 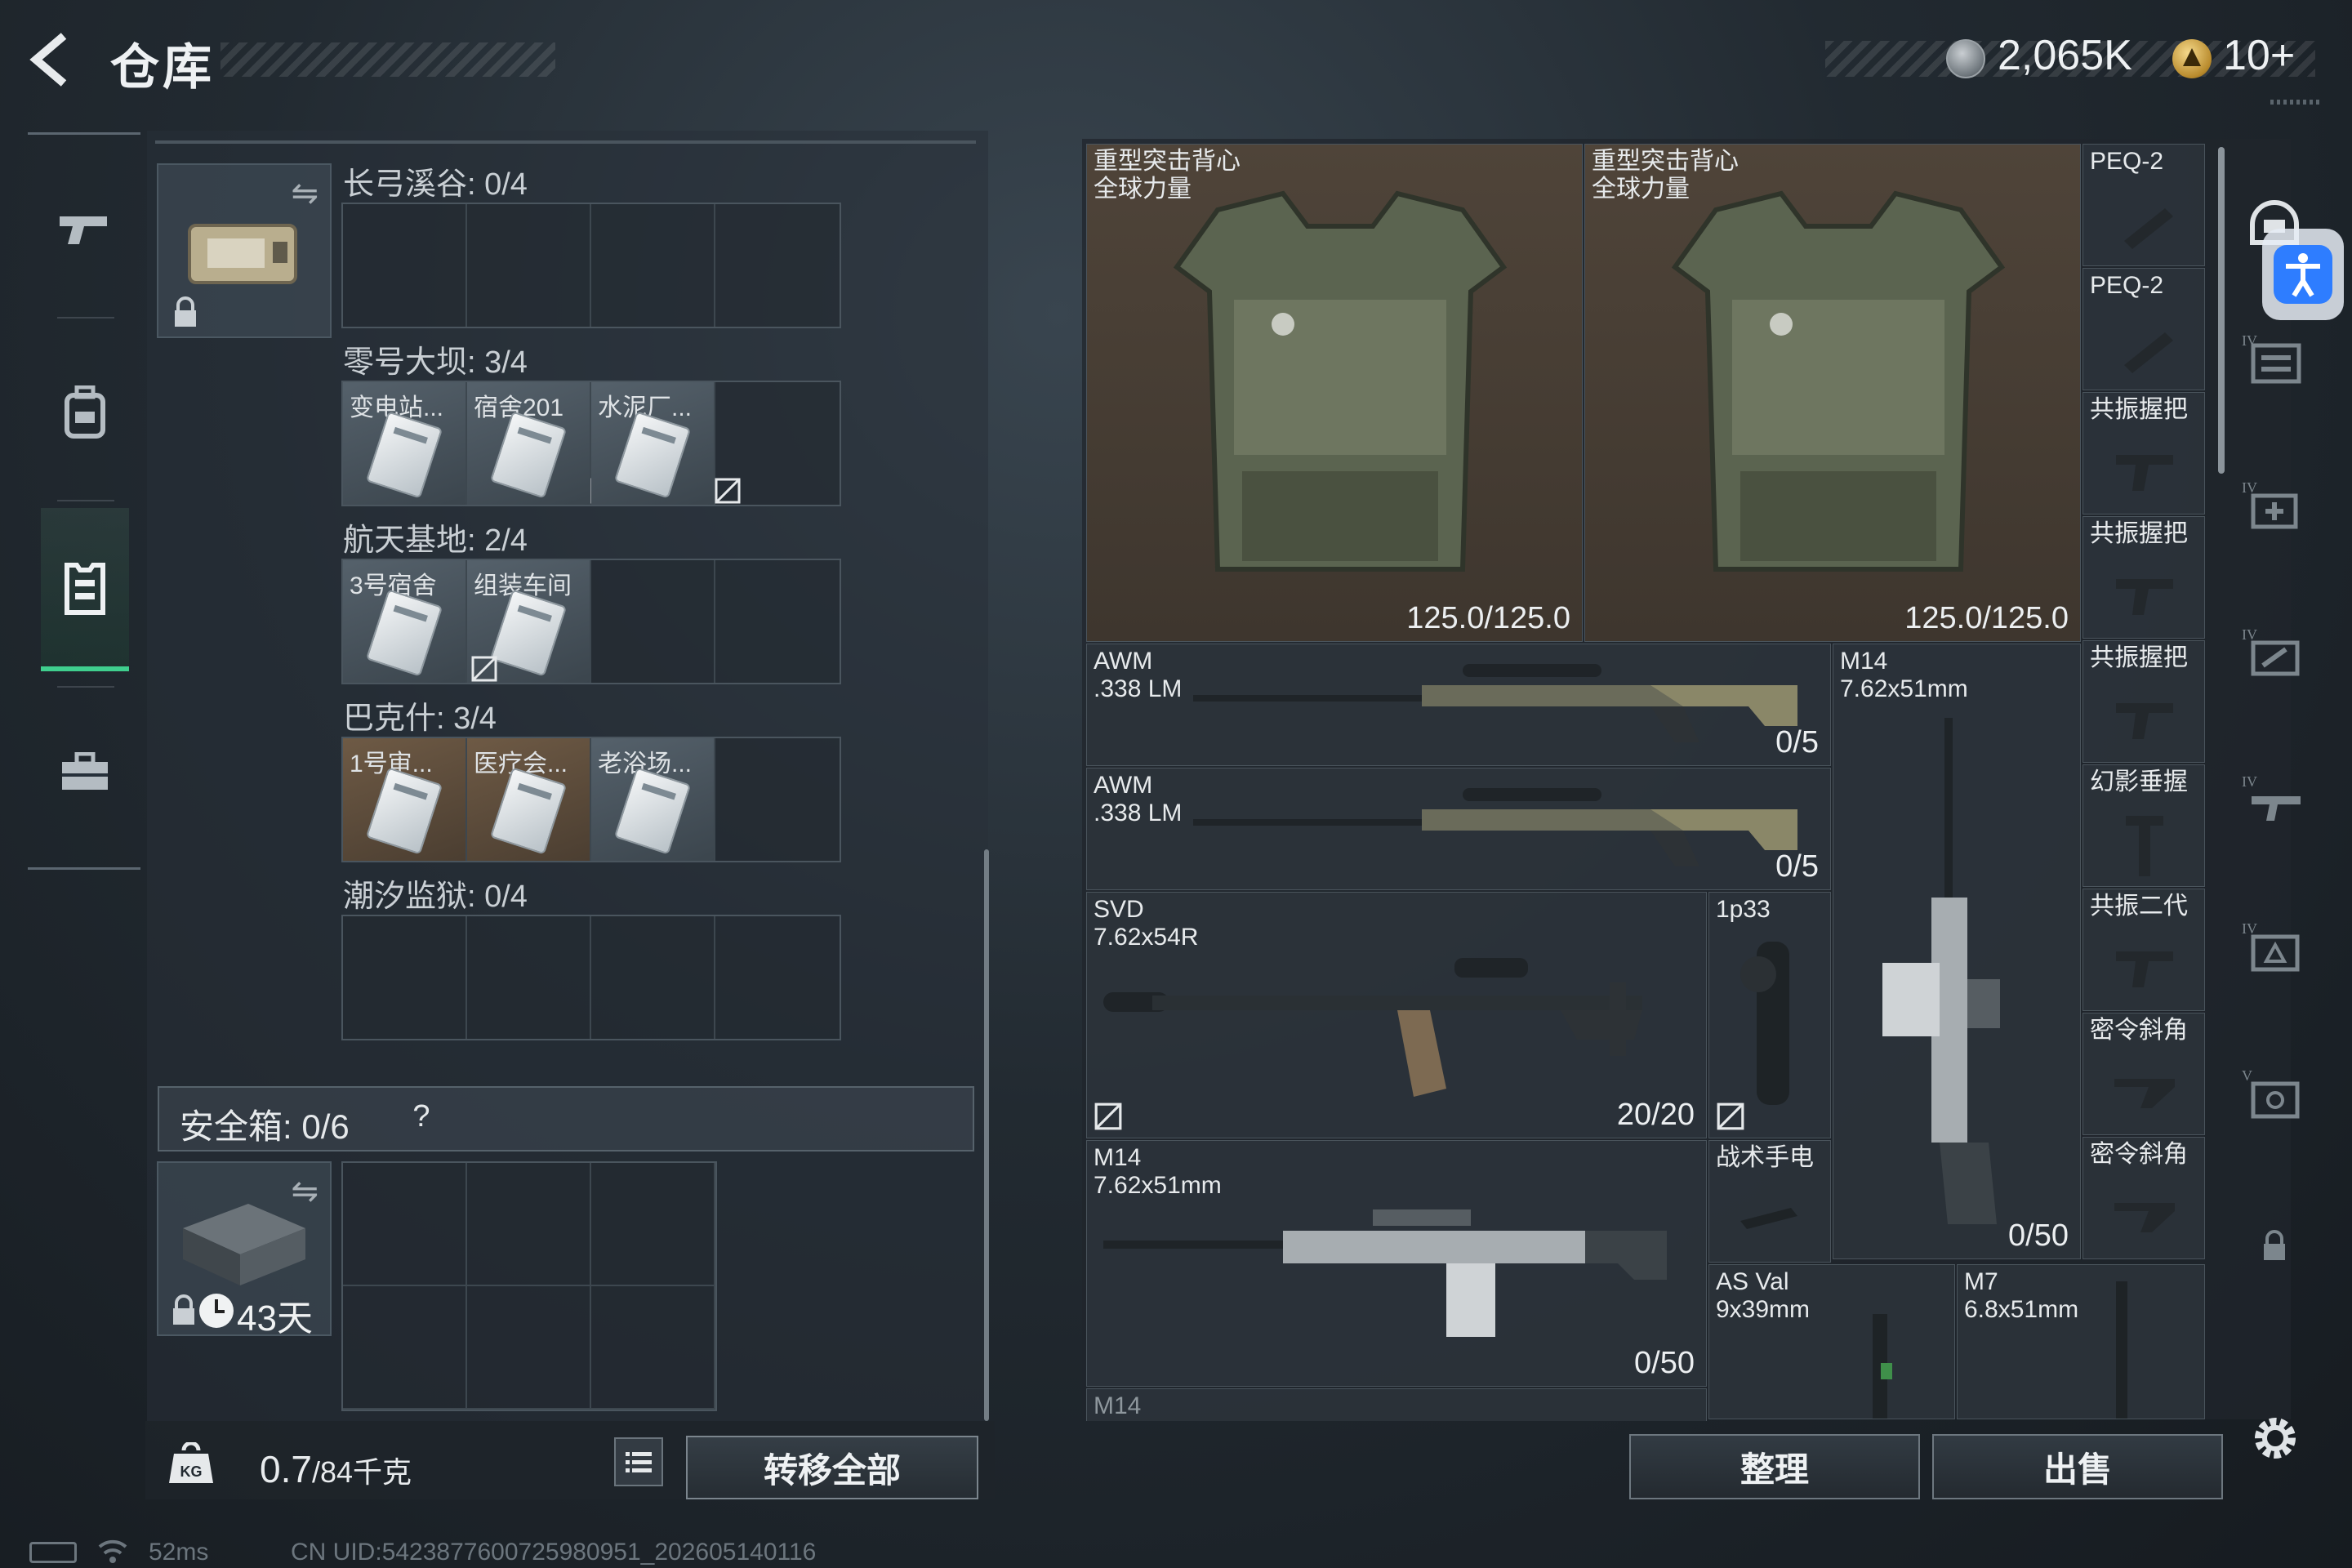 I want to click on map-label-longbow: 长弓溪谷: 0/4, so click(x=436, y=184).